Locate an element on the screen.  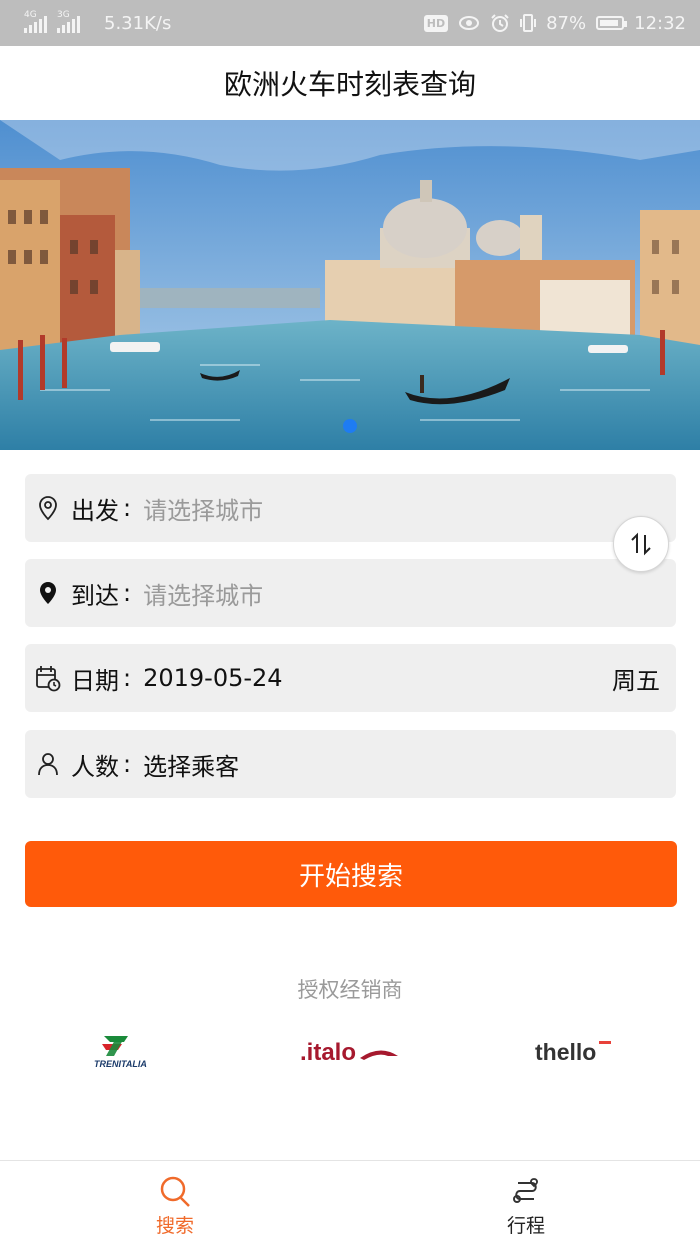
italo-logo: .italo is located at coordinates (352, 1052).